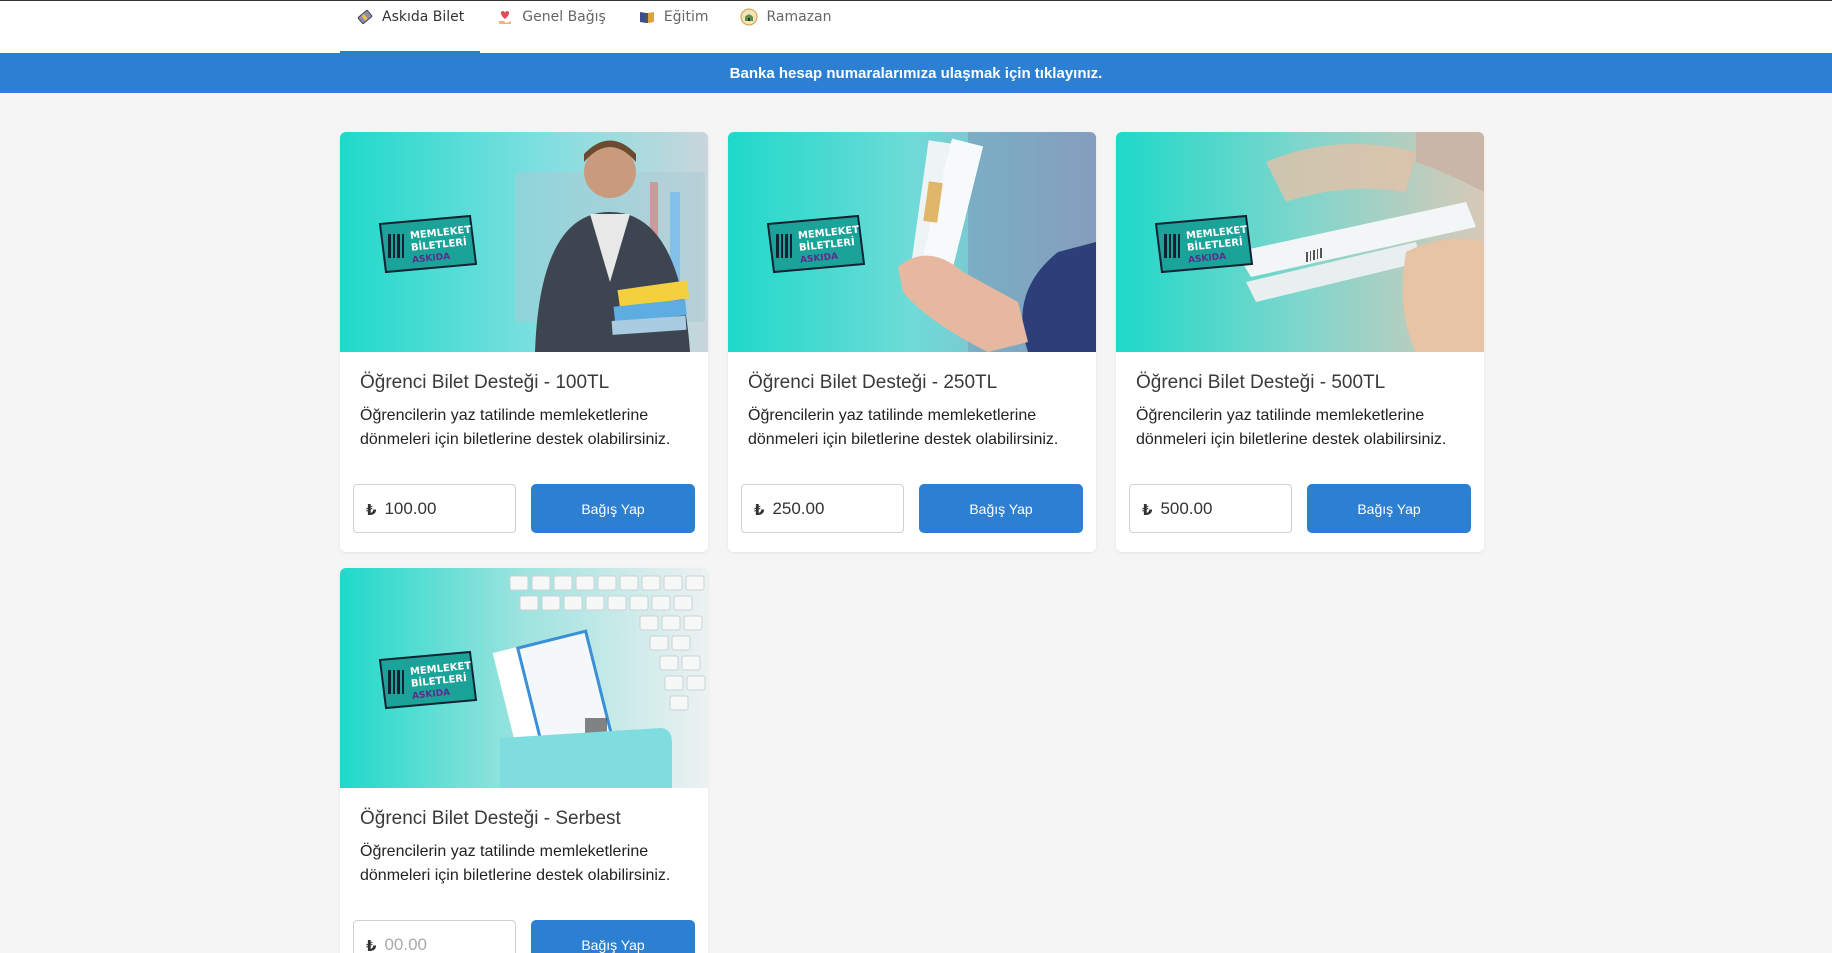 The width and height of the screenshot is (1832, 953). I want to click on heart-hand-icon, so click(505, 17).